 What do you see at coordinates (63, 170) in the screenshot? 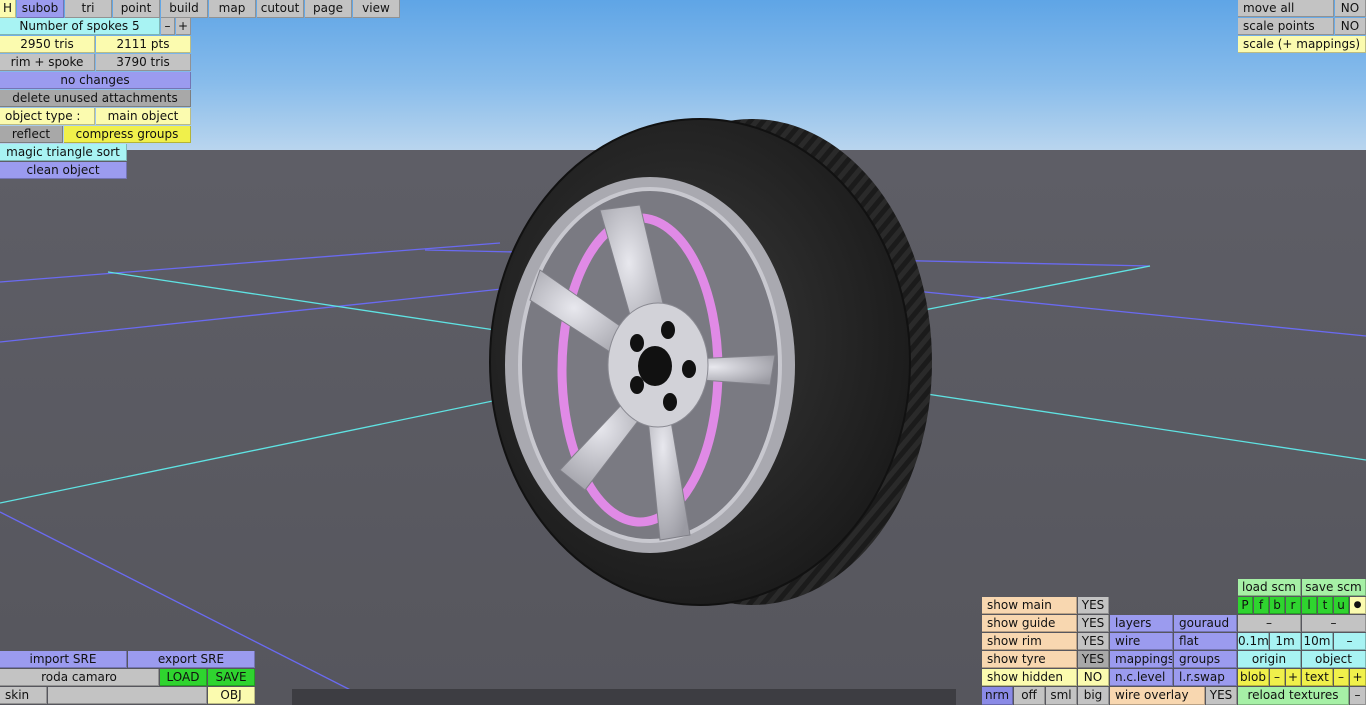
I see `clean-object-button: clean object` at bounding box center [63, 170].